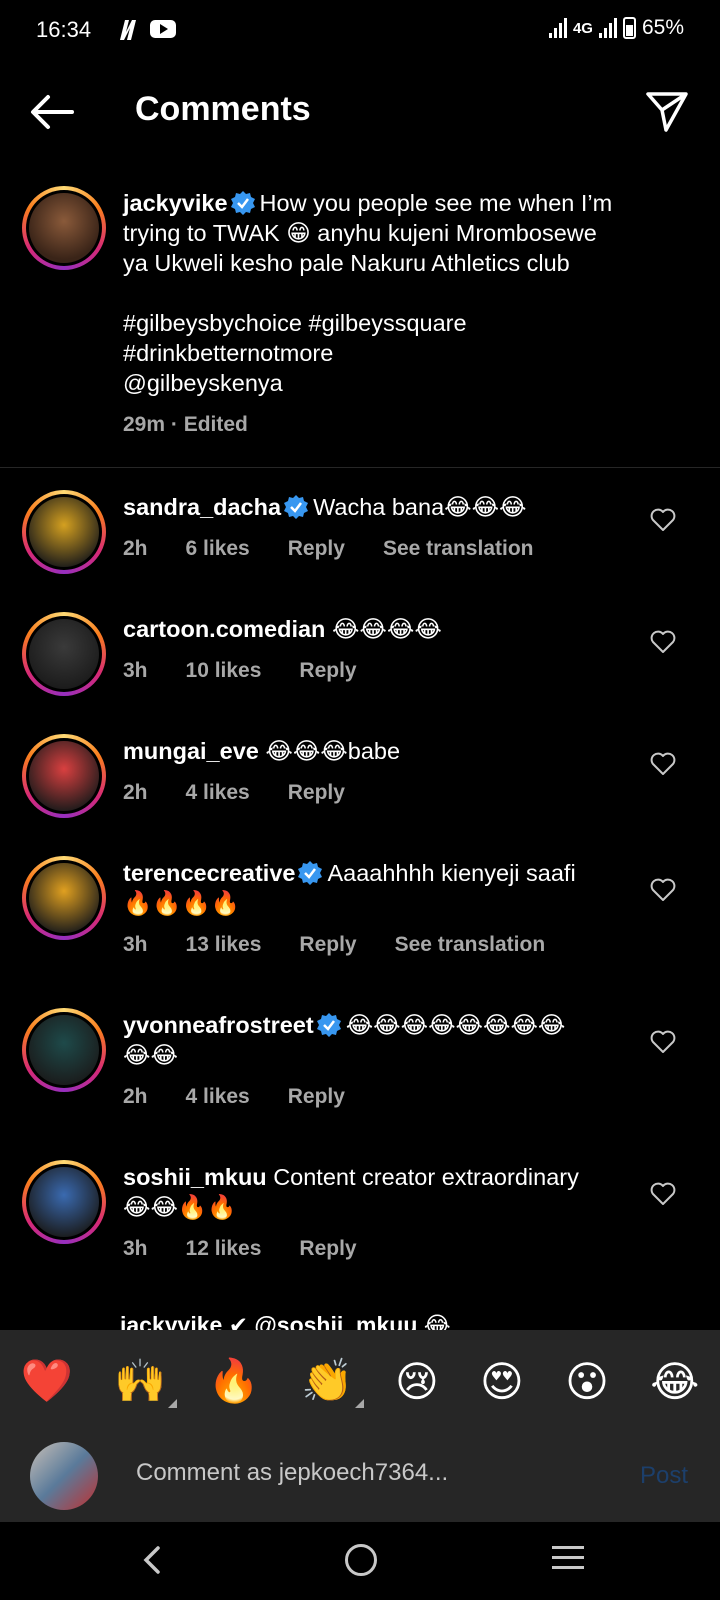 The image size is (720, 1600). What do you see at coordinates (163, 29) in the screenshot?
I see `youtube-icon` at bounding box center [163, 29].